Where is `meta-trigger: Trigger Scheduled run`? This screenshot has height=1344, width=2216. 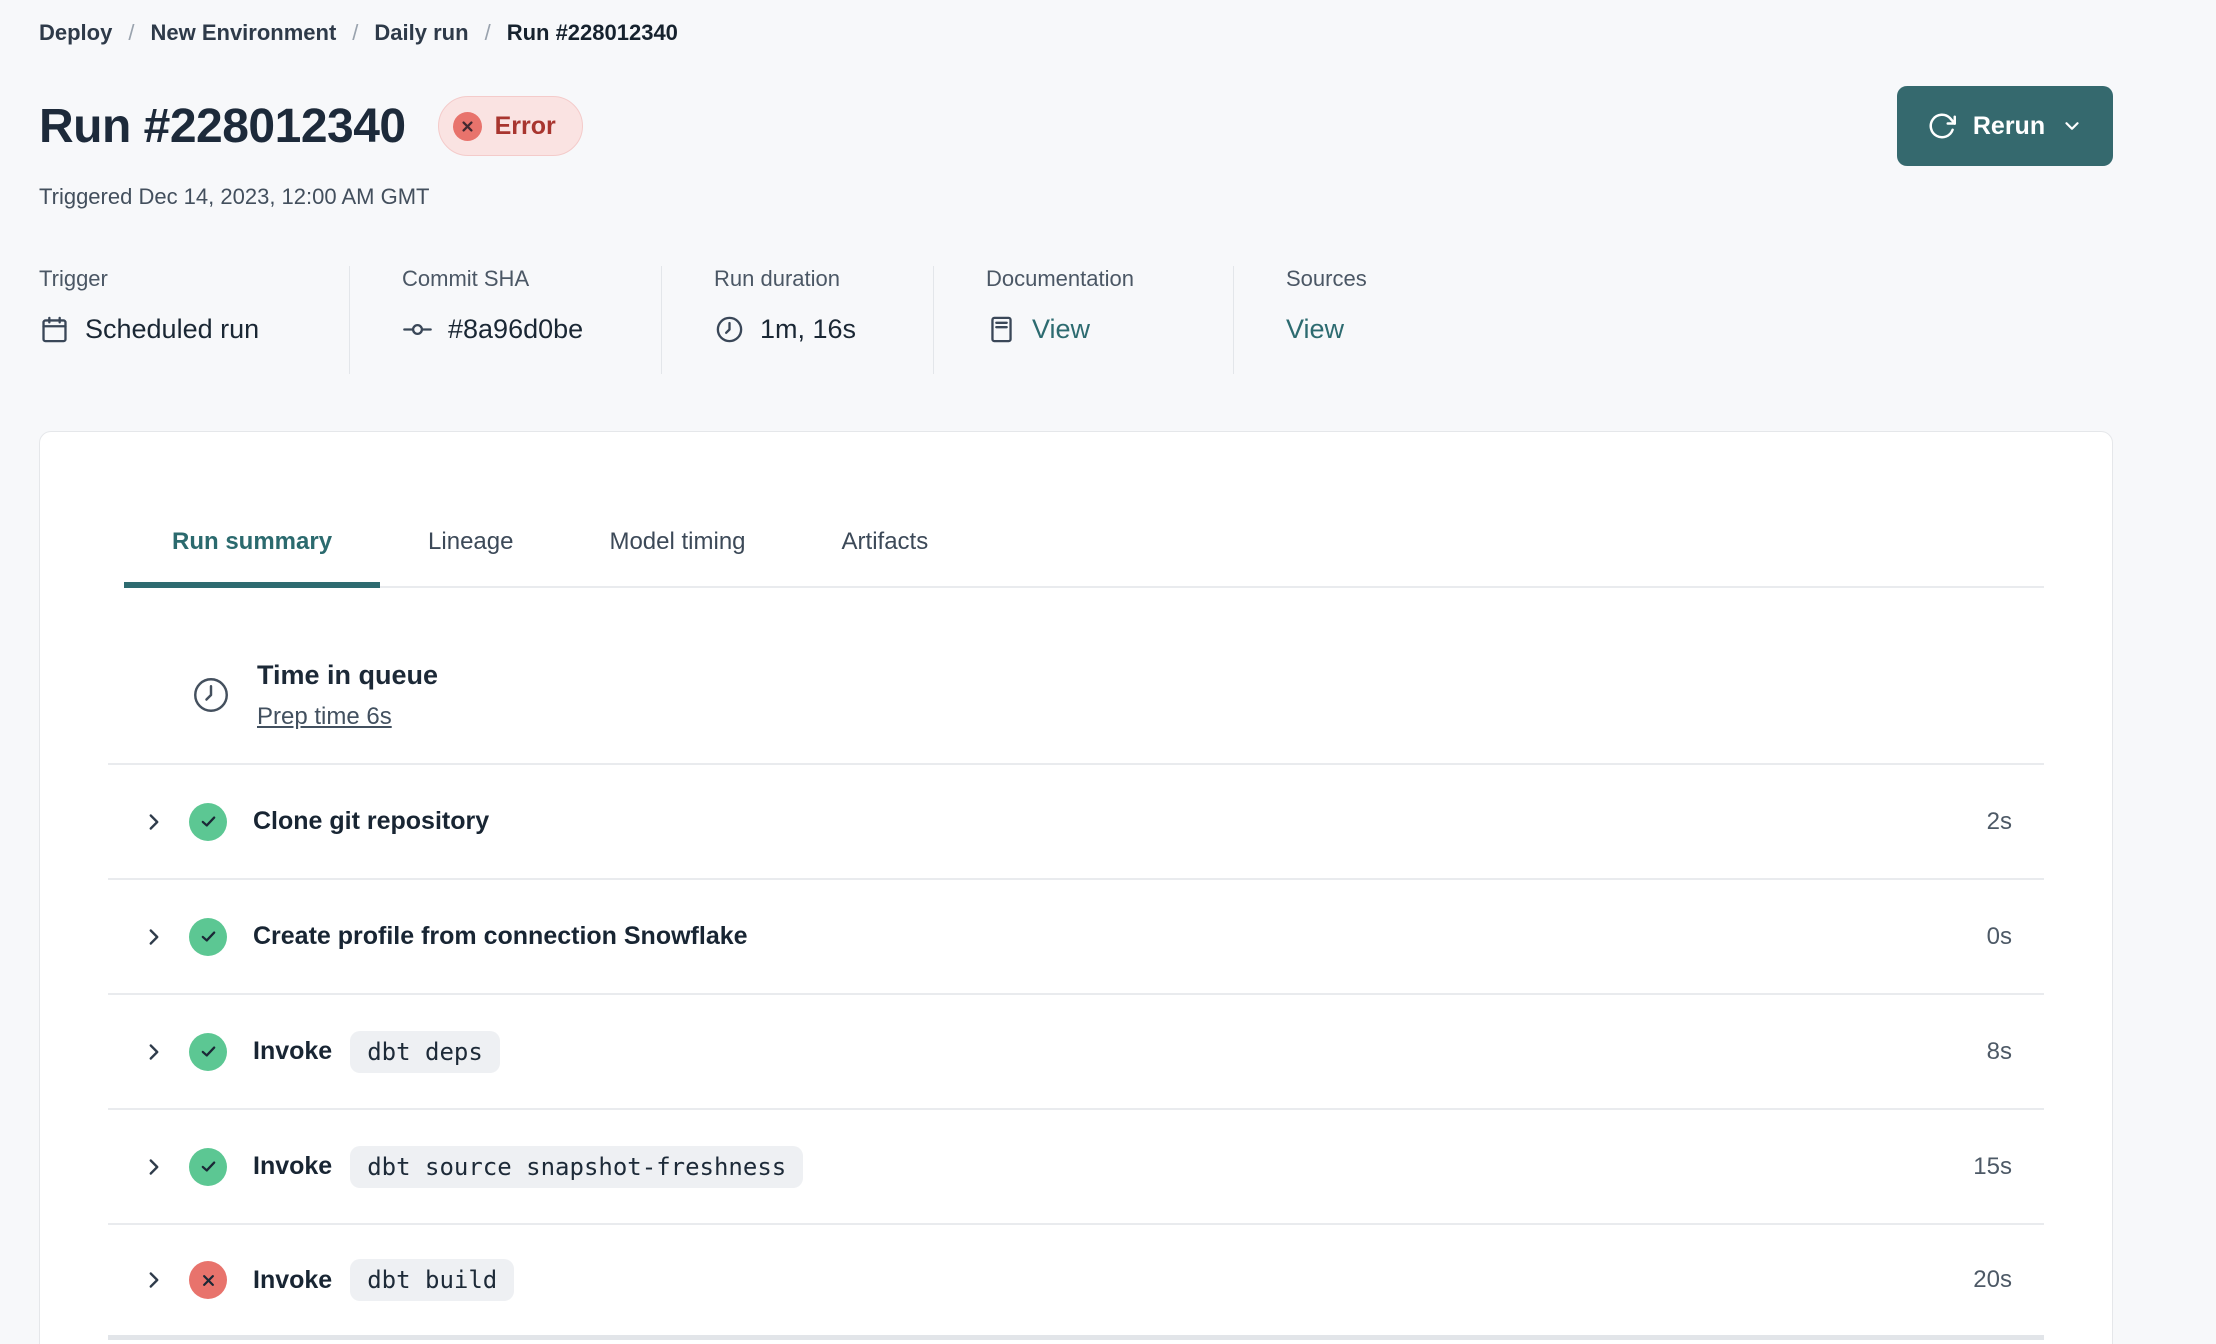
meta-trigger: Trigger Scheduled run is located at coordinates (194, 320).